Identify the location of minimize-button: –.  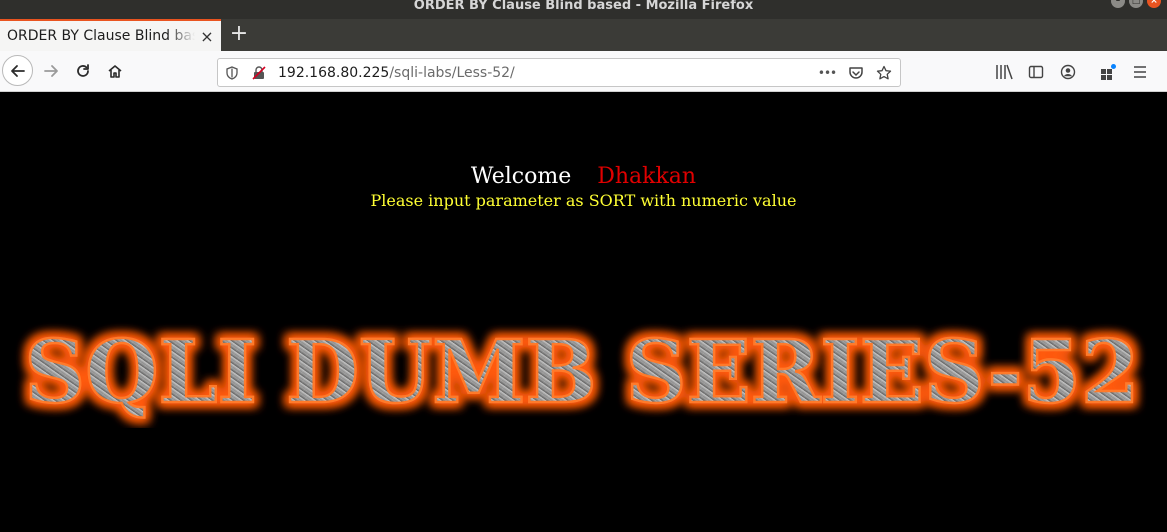
(1118, 4).